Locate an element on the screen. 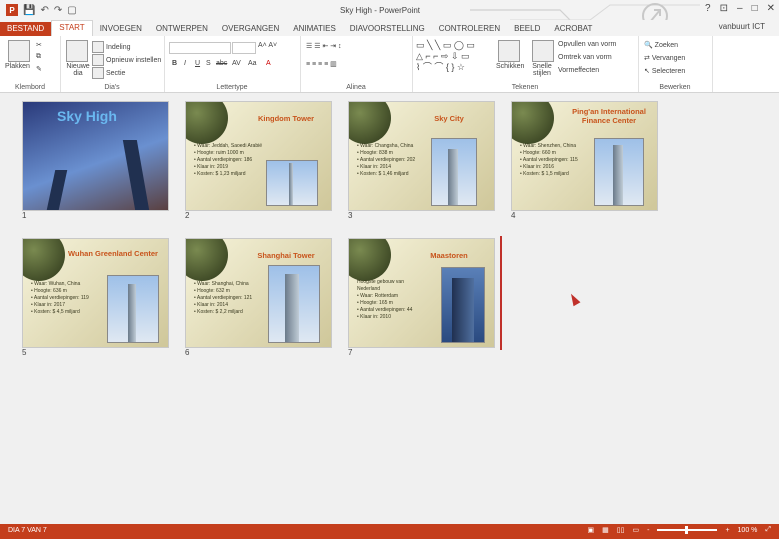 This screenshot has width=779, height=539. font-name-combo is located at coordinates (200, 48).